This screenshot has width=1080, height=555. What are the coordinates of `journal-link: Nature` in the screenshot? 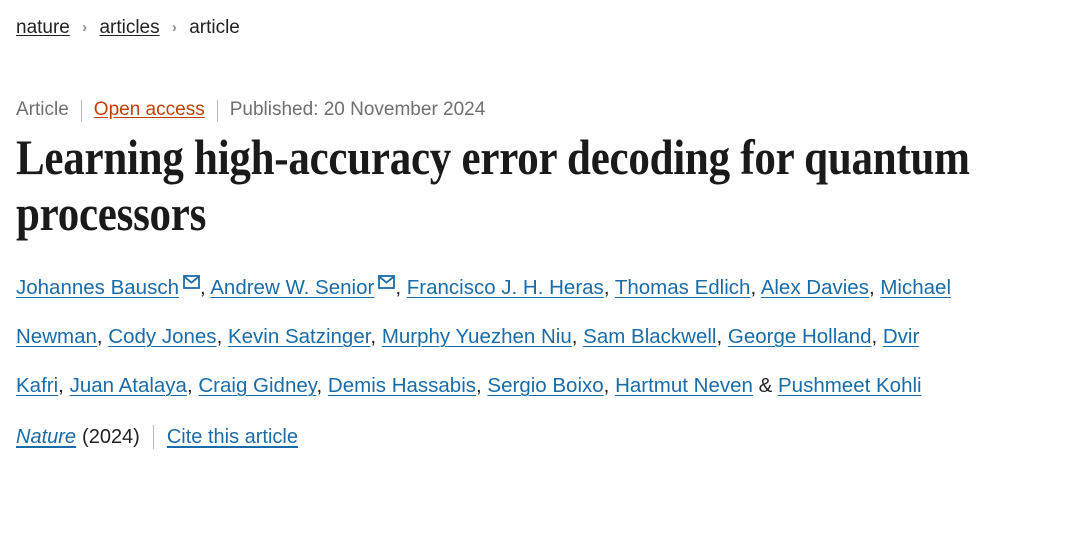 It's located at (46, 437).